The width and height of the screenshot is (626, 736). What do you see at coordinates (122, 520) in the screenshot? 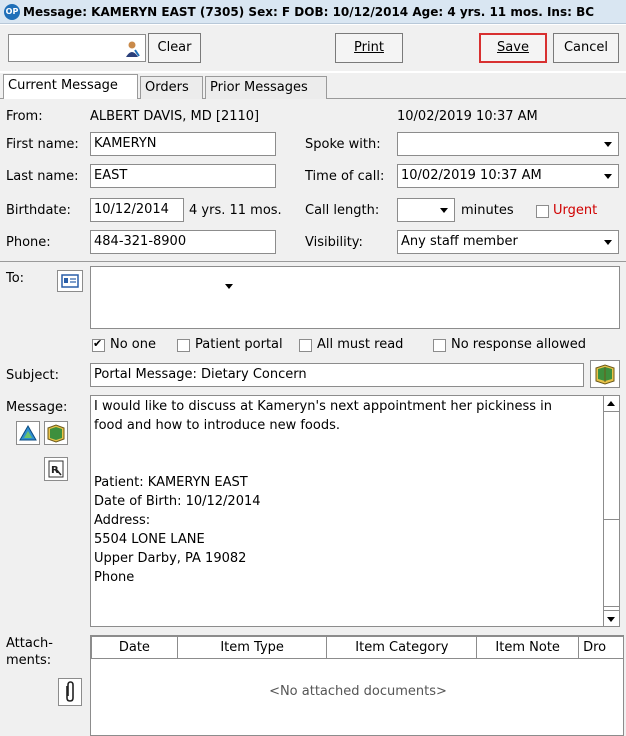
I see `message-line: Address:` at bounding box center [122, 520].